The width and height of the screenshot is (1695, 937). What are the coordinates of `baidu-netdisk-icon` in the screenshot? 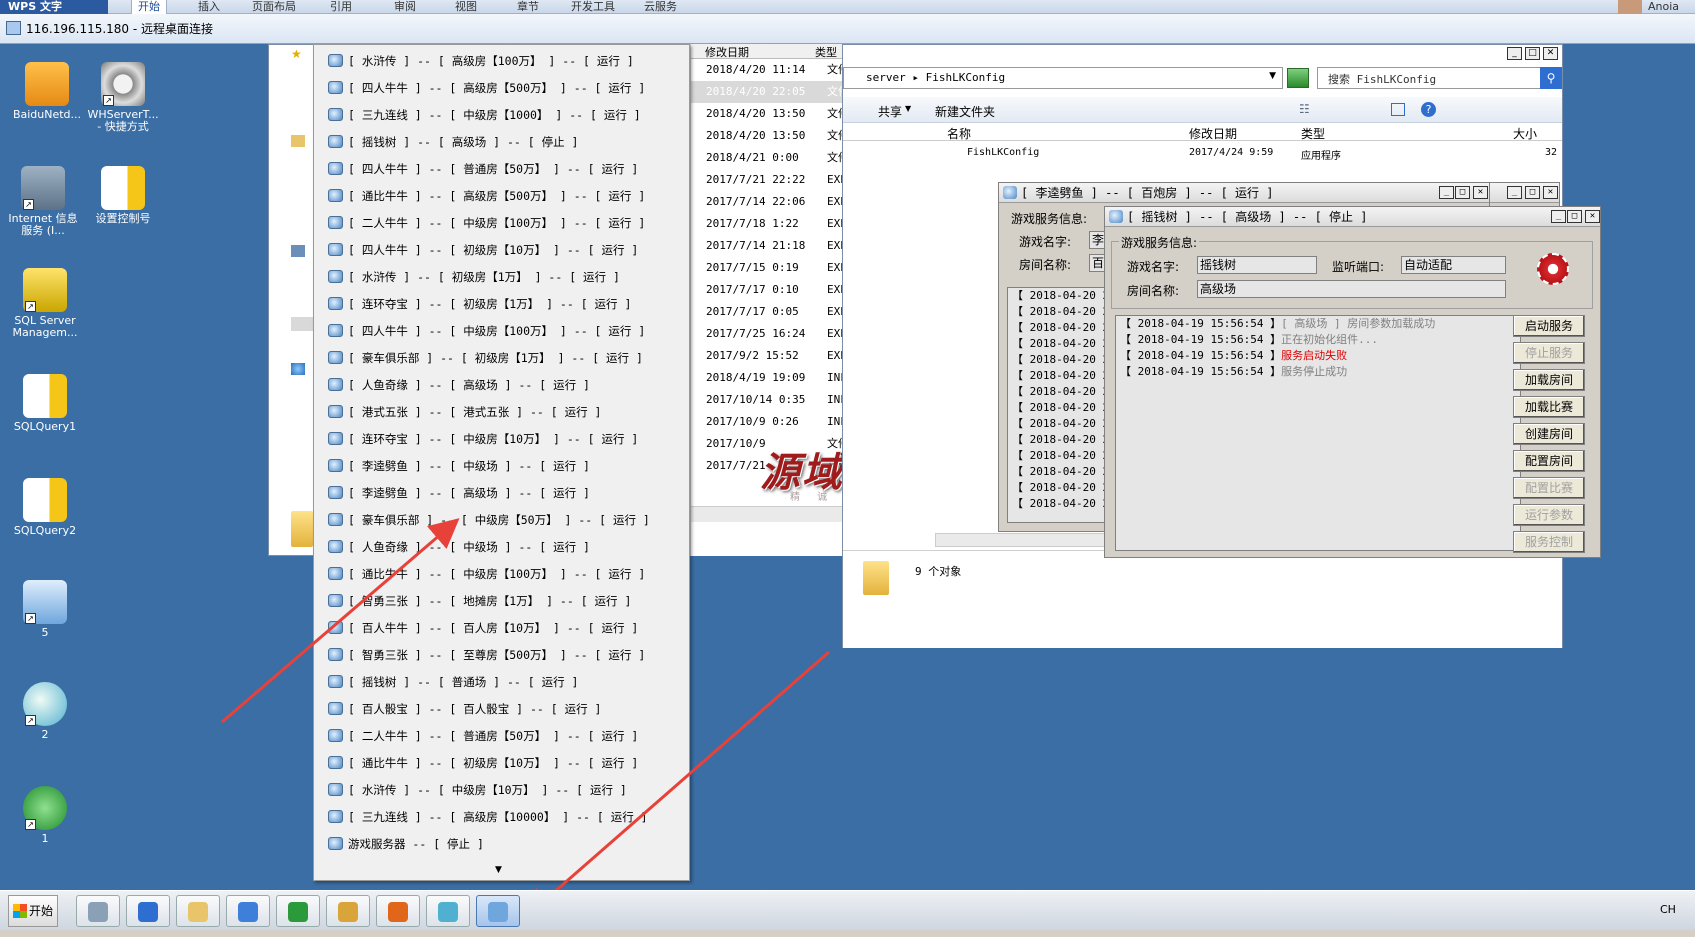 It's located at (248, 912).